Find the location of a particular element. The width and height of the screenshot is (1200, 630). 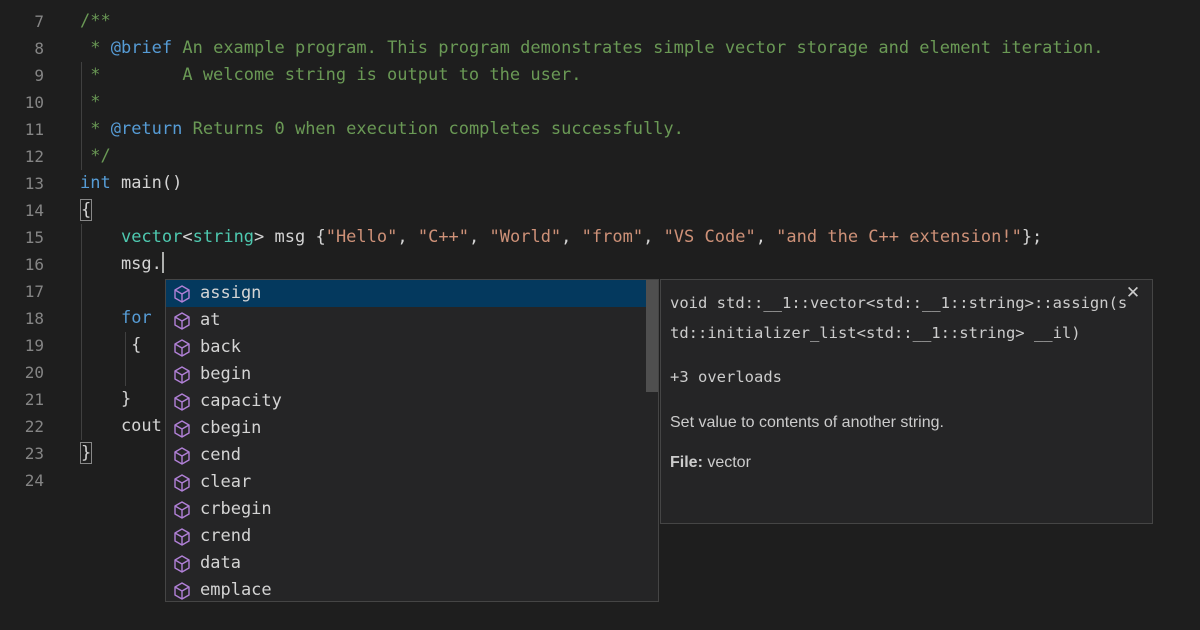

suggest-item: data is located at coordinates (412, 563).